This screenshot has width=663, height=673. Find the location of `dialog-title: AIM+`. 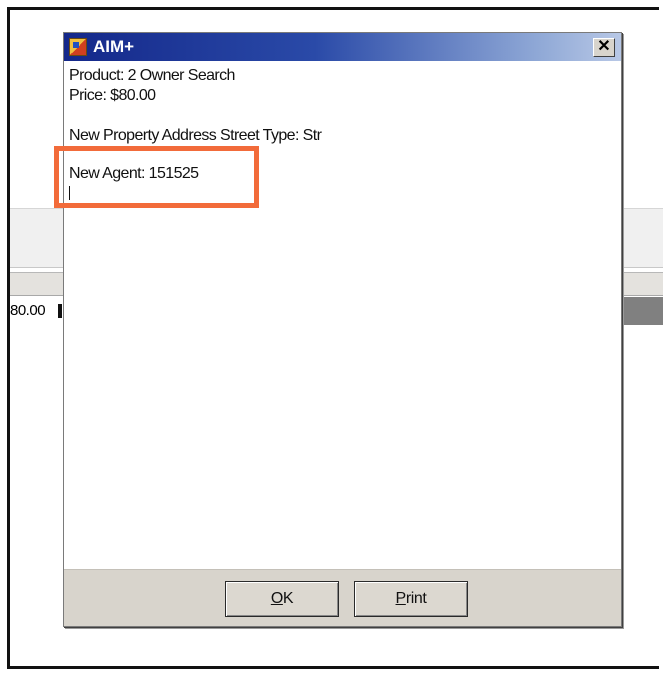

dialog-title: AIM+ is located at coordinates (114, 46).